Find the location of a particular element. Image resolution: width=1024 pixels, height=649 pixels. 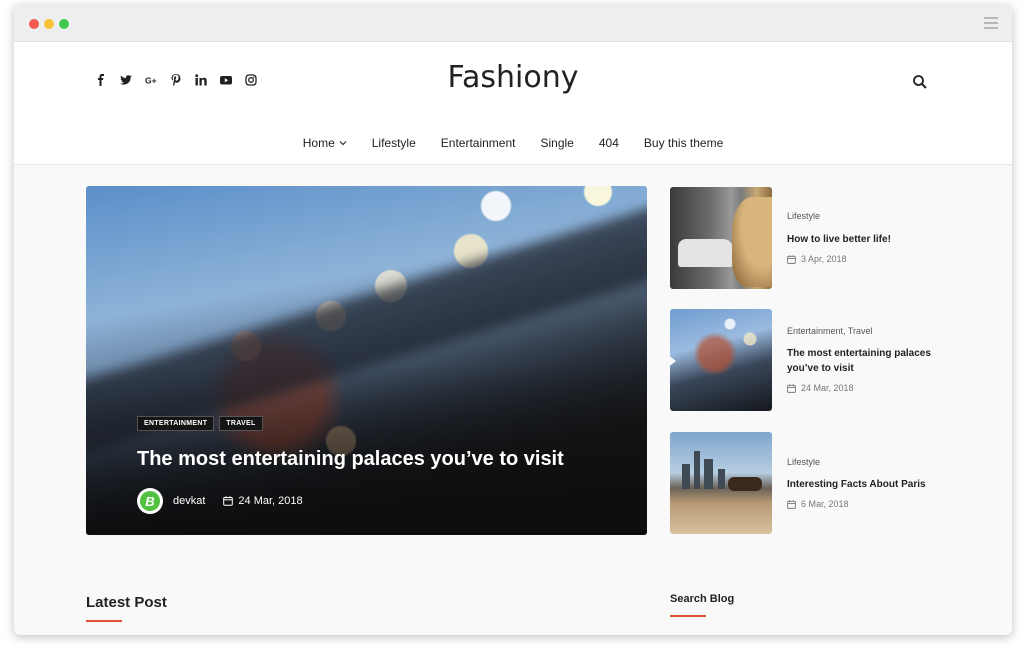

post-title: How to live better life! is located at coordinates (867, 239).